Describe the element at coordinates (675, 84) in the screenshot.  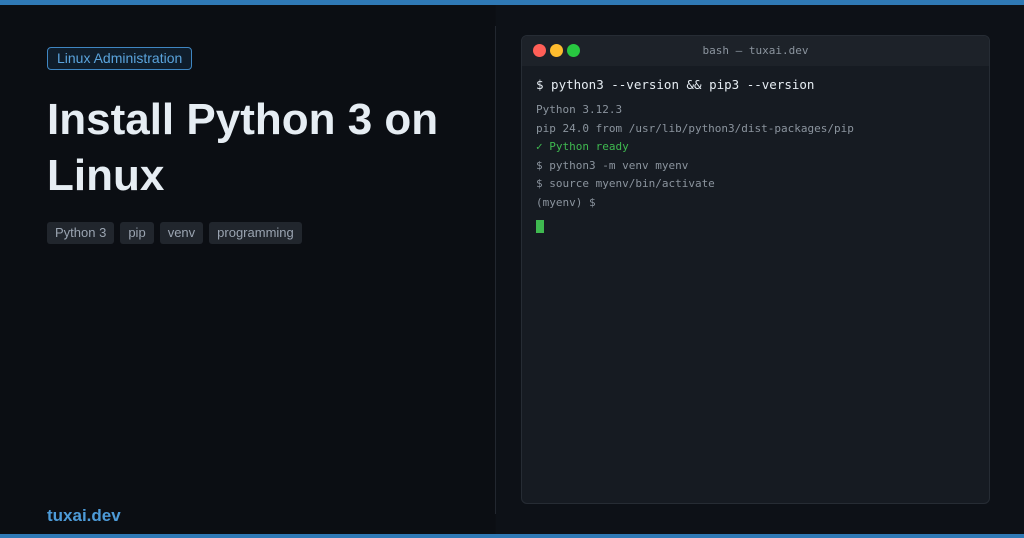
I see `terminal-command: $ python3 --version && pip3 --version` at that location.